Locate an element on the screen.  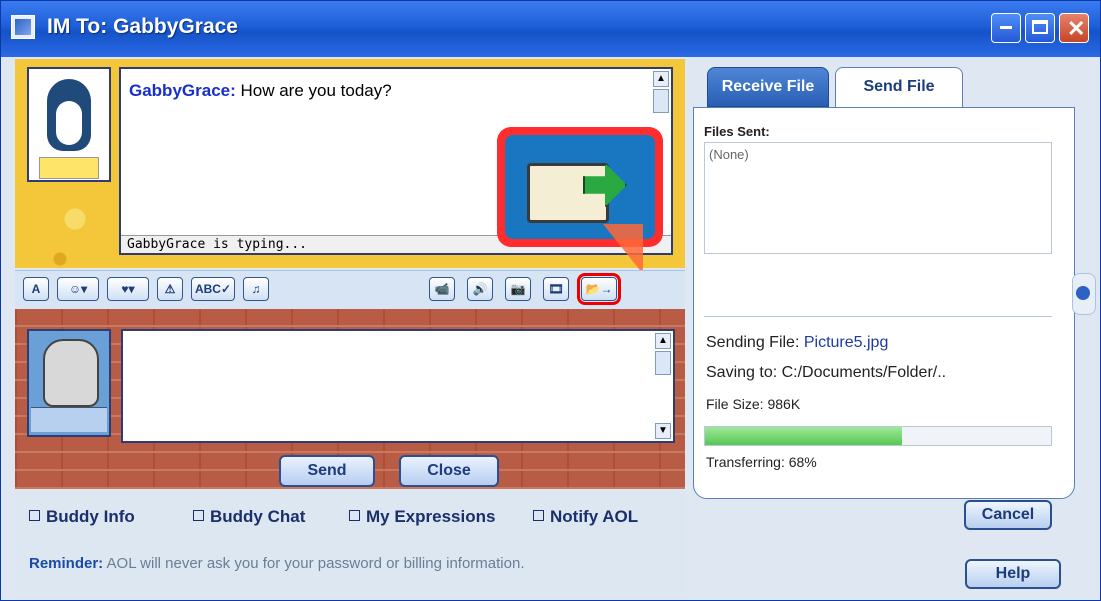
saving-to-label: Saving to: is located at coordinates (742, 372).